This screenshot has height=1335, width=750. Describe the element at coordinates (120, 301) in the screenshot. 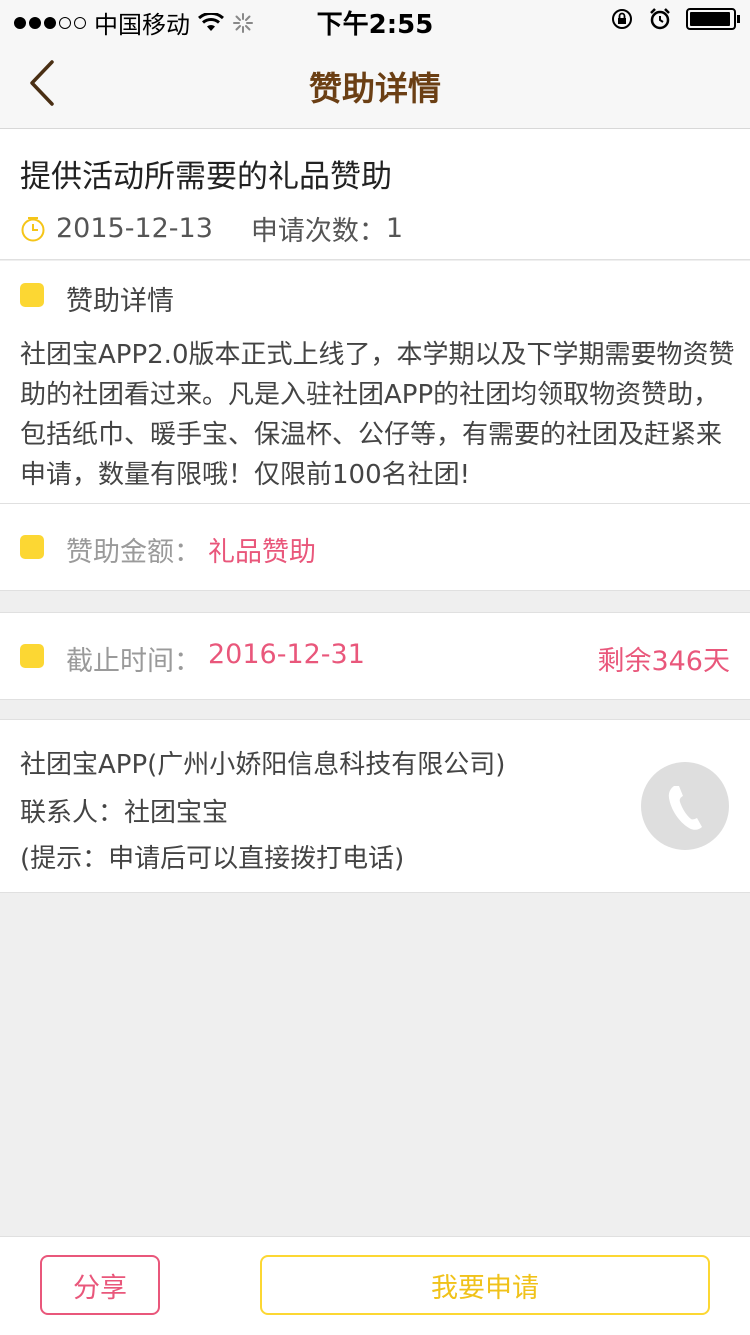

I see `detail-heading: 赞助详情` at that location.